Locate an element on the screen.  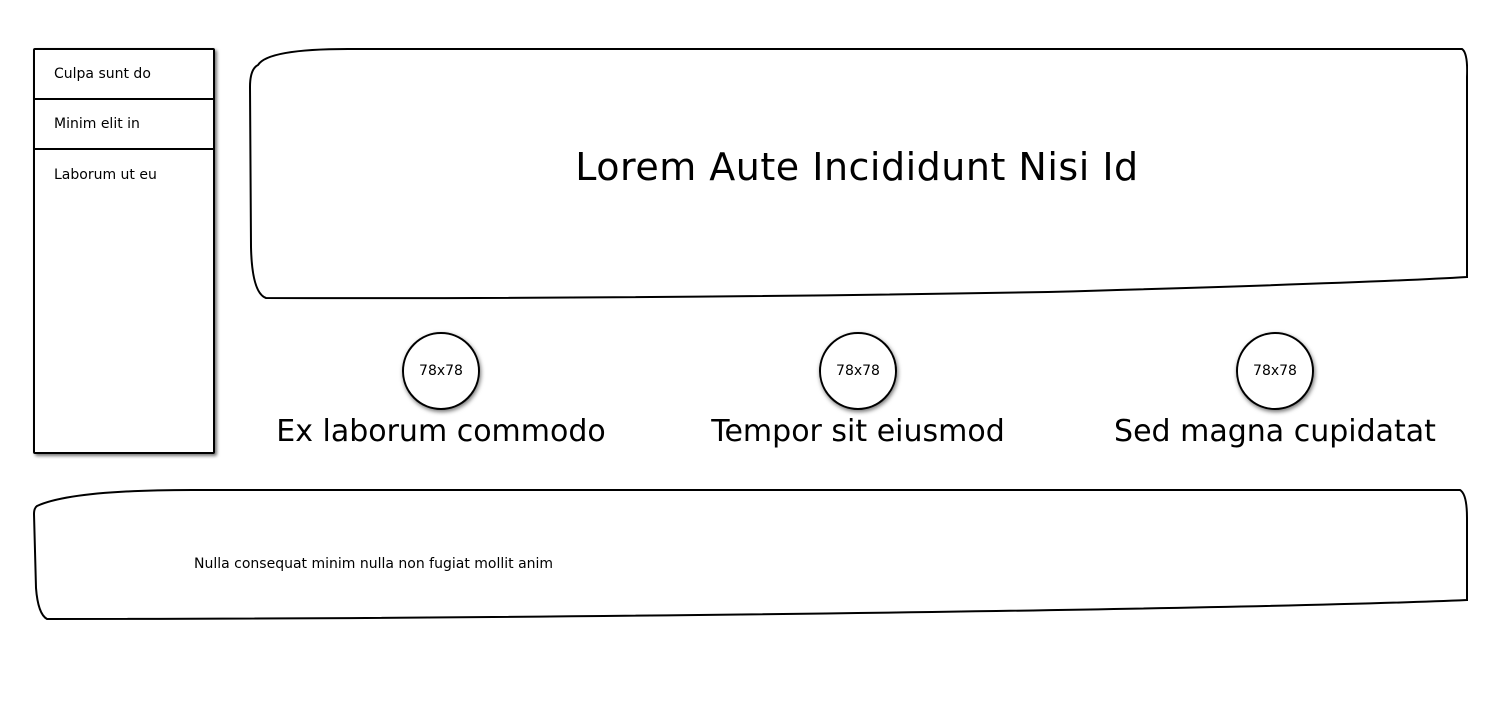
sidebar-item-laborum-ut-eu: Laborum ut eu is located at coordinates (124, 175).